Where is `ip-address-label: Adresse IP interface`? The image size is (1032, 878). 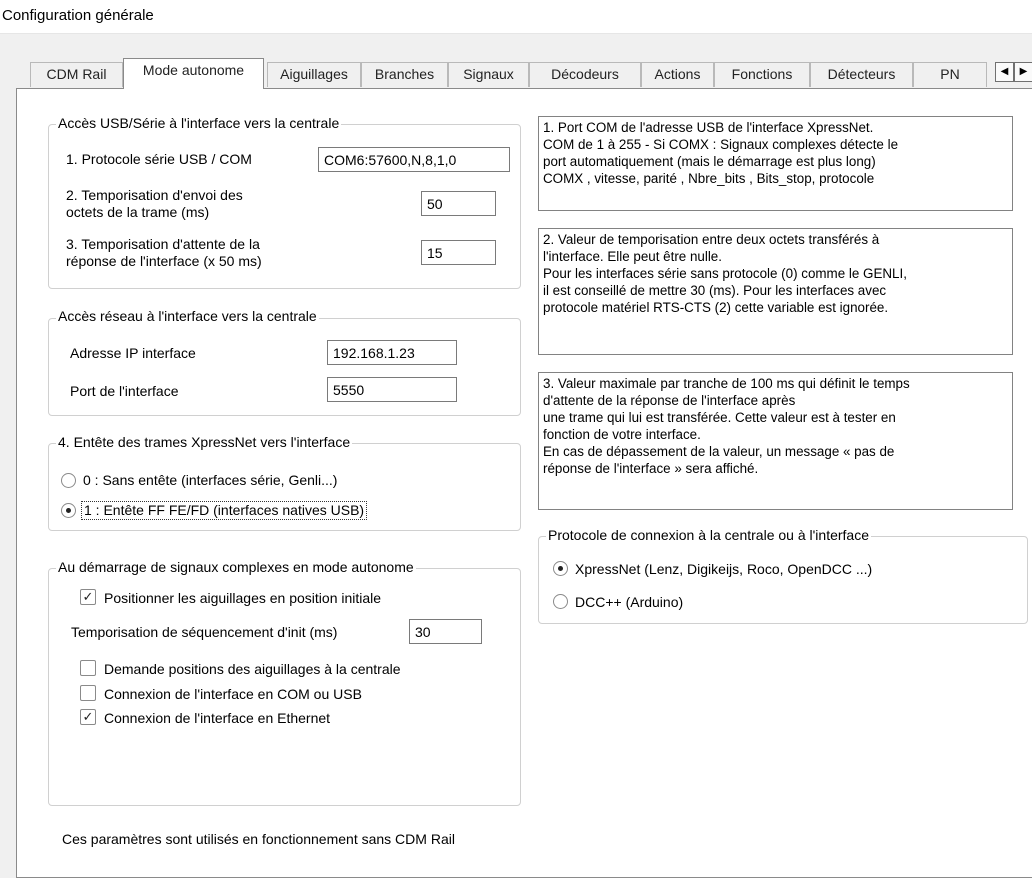
ip-address-label: Adresse IP interface is located at coordinates (133, 353).